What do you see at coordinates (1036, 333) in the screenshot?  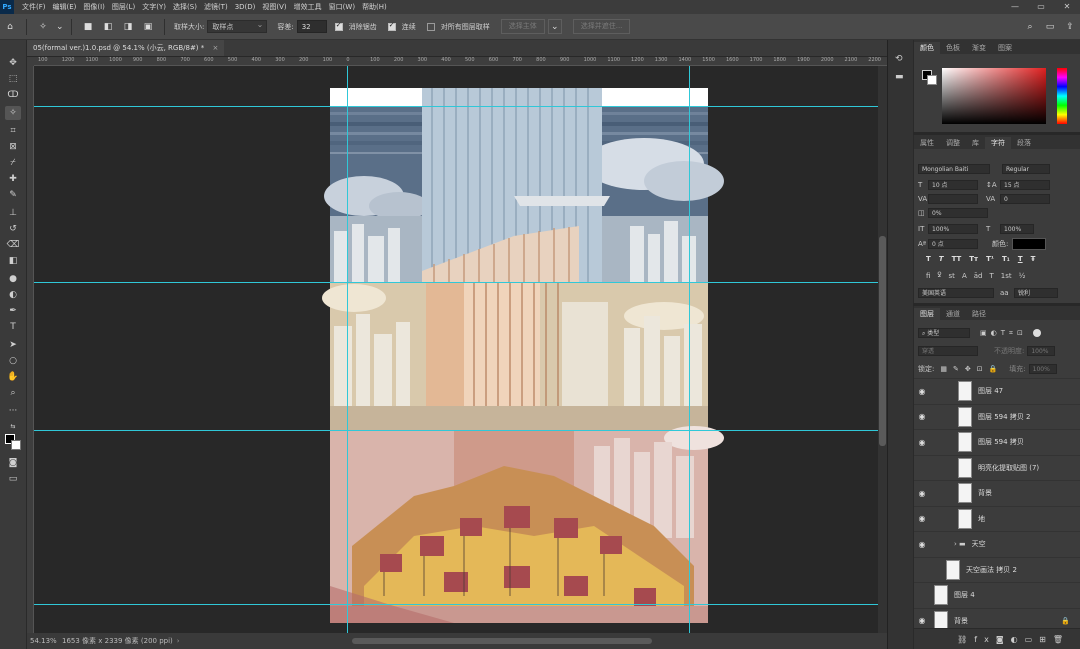 I see `filter-toggle-icon` at bounding box center [1036, 333].